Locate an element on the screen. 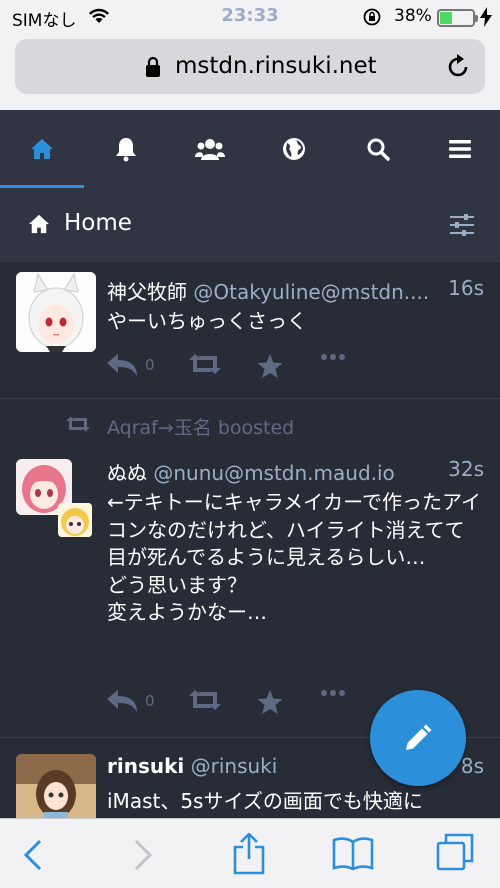 The image size is (500, 888). bookmarks-button is located at coordinates (353, 856).